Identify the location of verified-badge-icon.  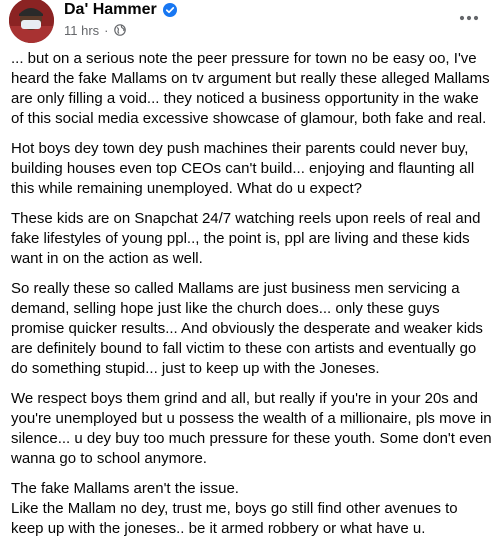
(169, 10).